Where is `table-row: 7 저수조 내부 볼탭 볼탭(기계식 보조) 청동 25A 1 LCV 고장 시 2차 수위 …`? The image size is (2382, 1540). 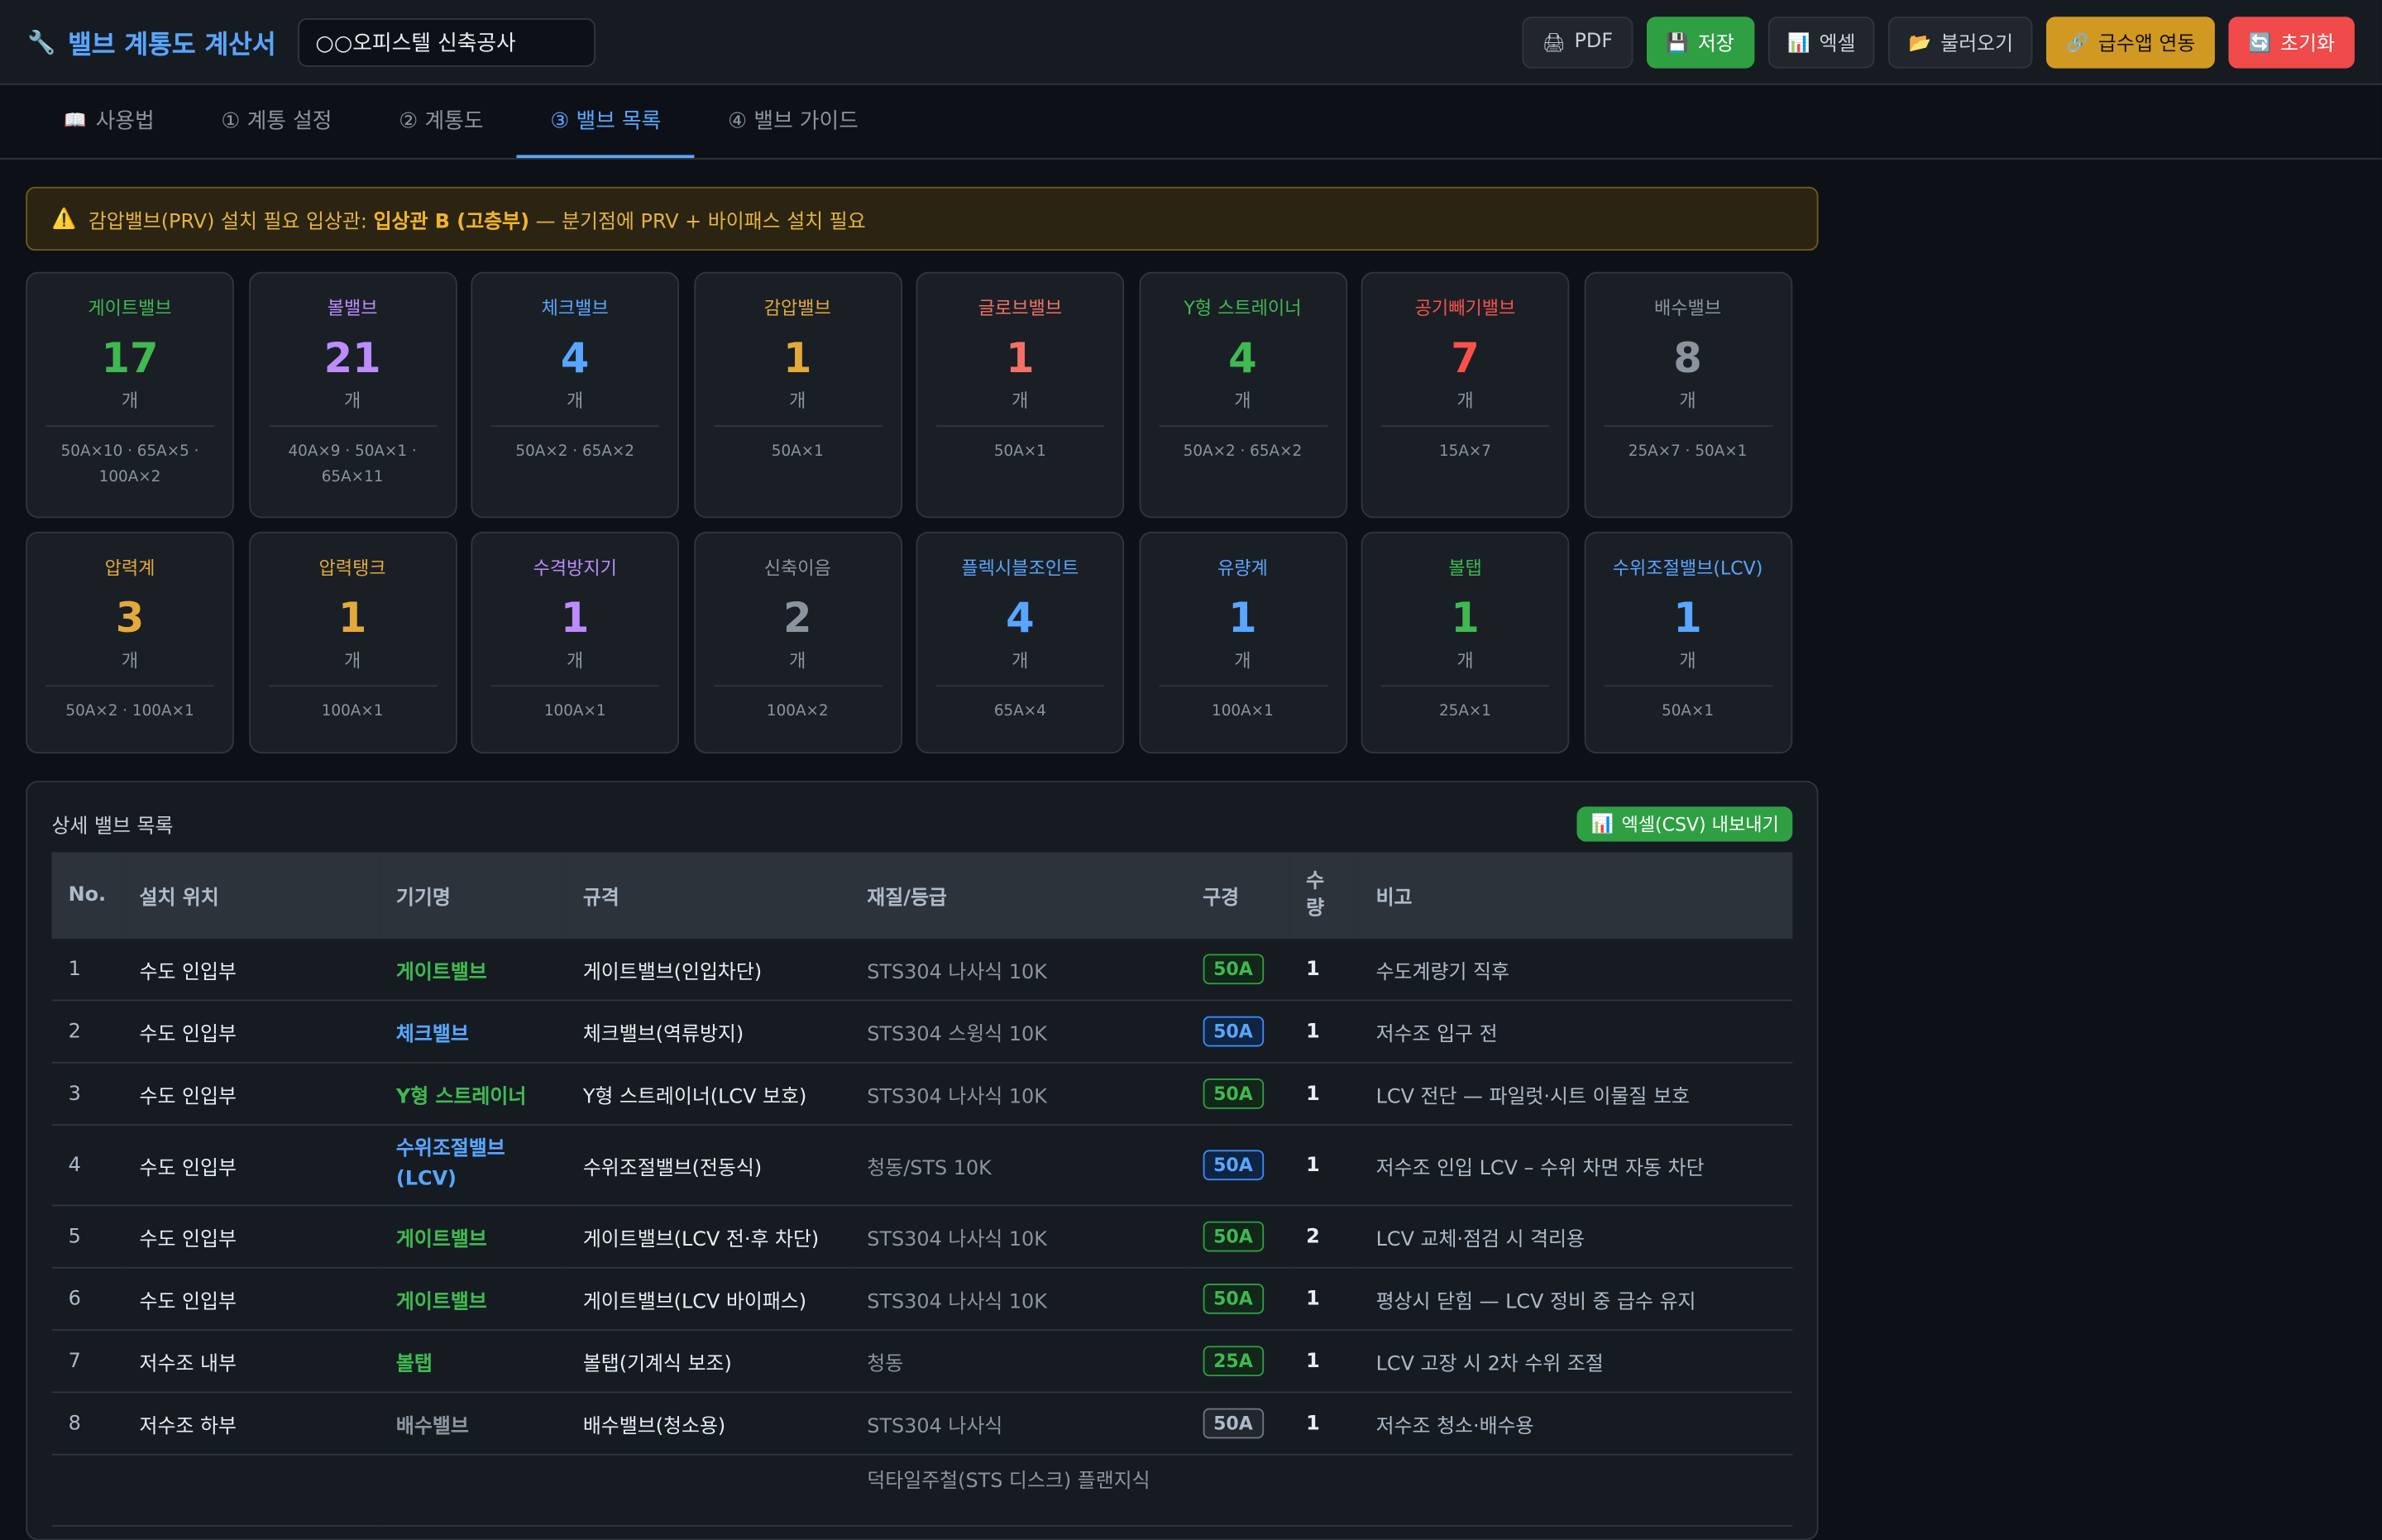 table-row: 7 저수조 내부 볼탭 볼탭(기계식 보조) 청동 25A 1 LCV 고장 시 2차 수위 … is located at coordinates (922, 1362).